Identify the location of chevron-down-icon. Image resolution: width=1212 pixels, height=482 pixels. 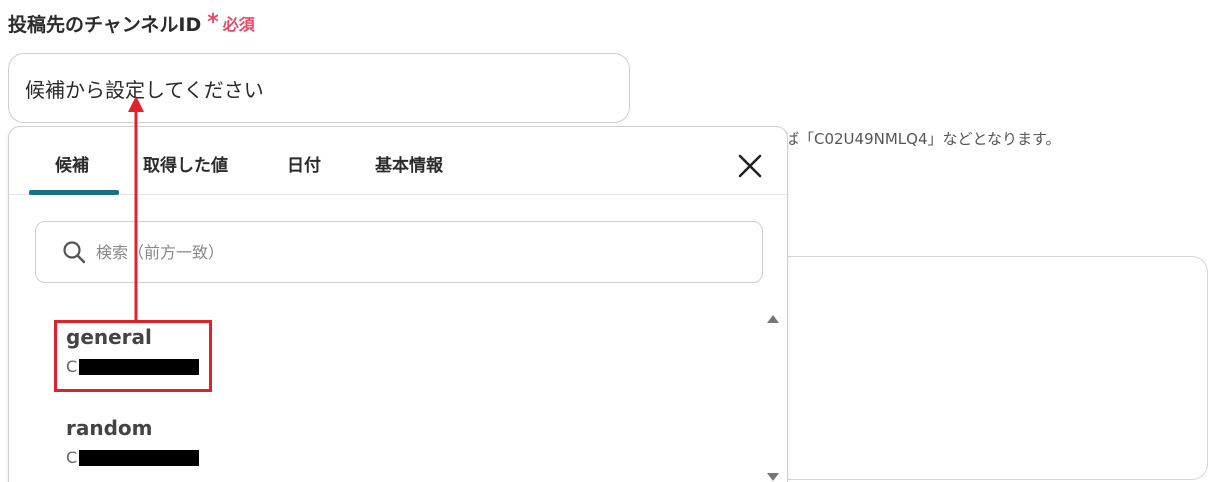
(773, 477).